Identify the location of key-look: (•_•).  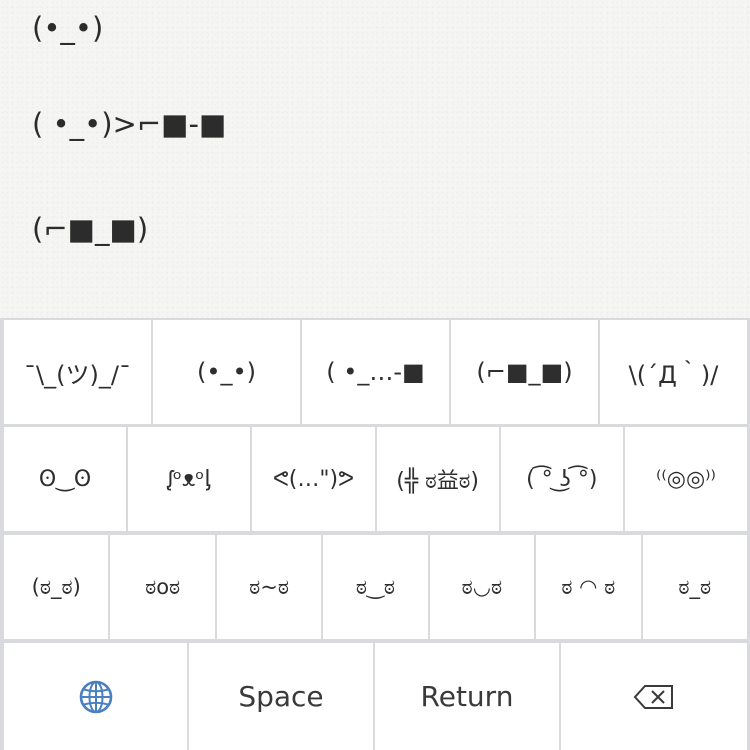
(226, 372).